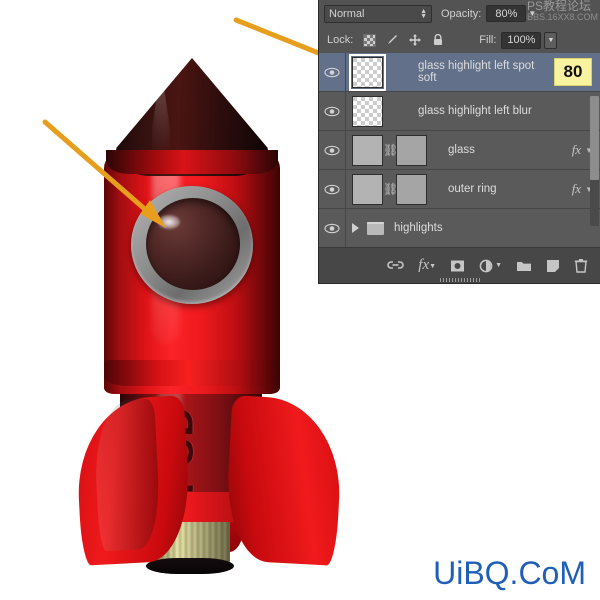 The width and height of the screenshot is (600, 600). What do you see at coordinates (594, 138) in the screenshot?
I see `layers-scrollbar-thumb` at bounding box center [594, 138].